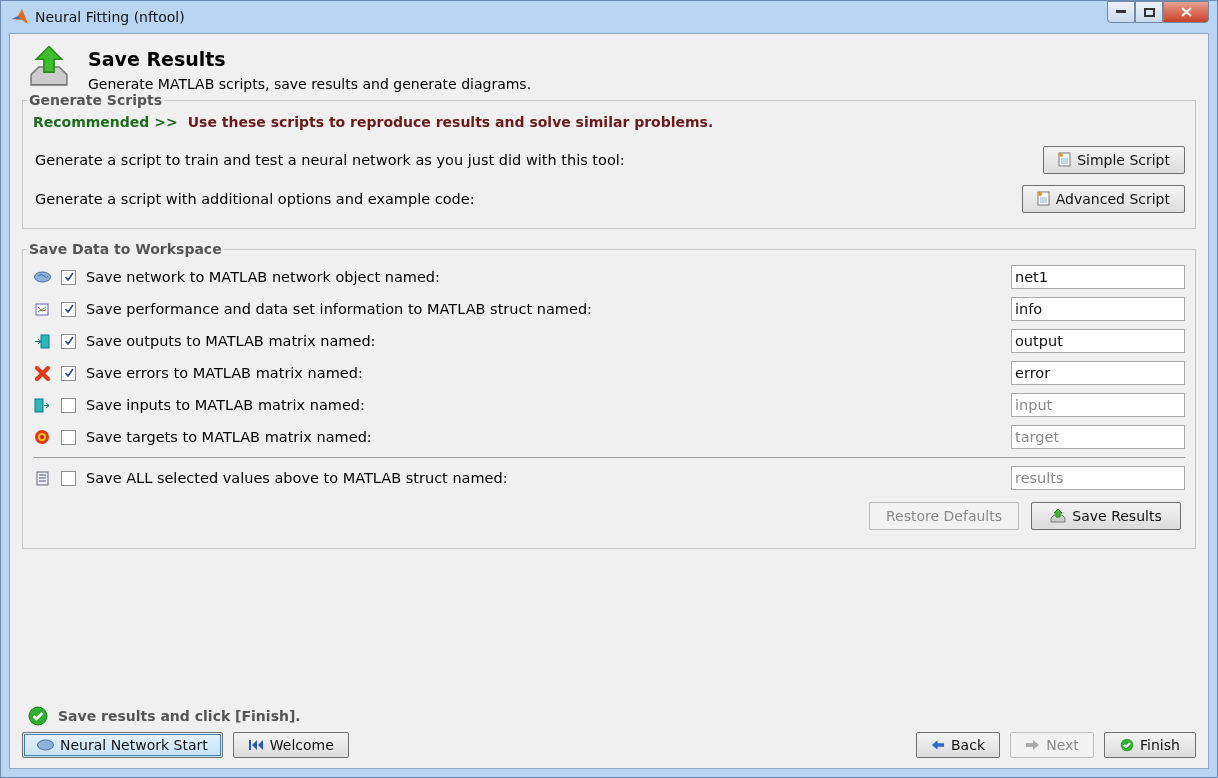 This screenshot has height=778, width=1218. What do you see at coordinates (157, 59) in the screenshot?
I see `page-title: Save Results` at bounding box center [157, 59].